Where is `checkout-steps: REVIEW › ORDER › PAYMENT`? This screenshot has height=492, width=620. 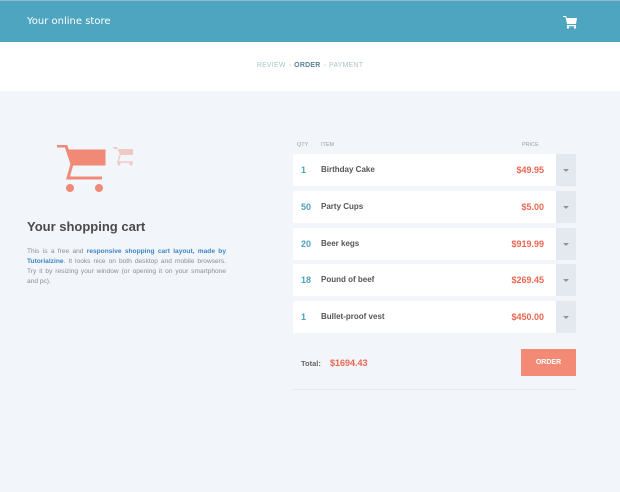
checkout-steps: REVIEW › ORDER › PAYMENT is located at coordinates (310, 66).